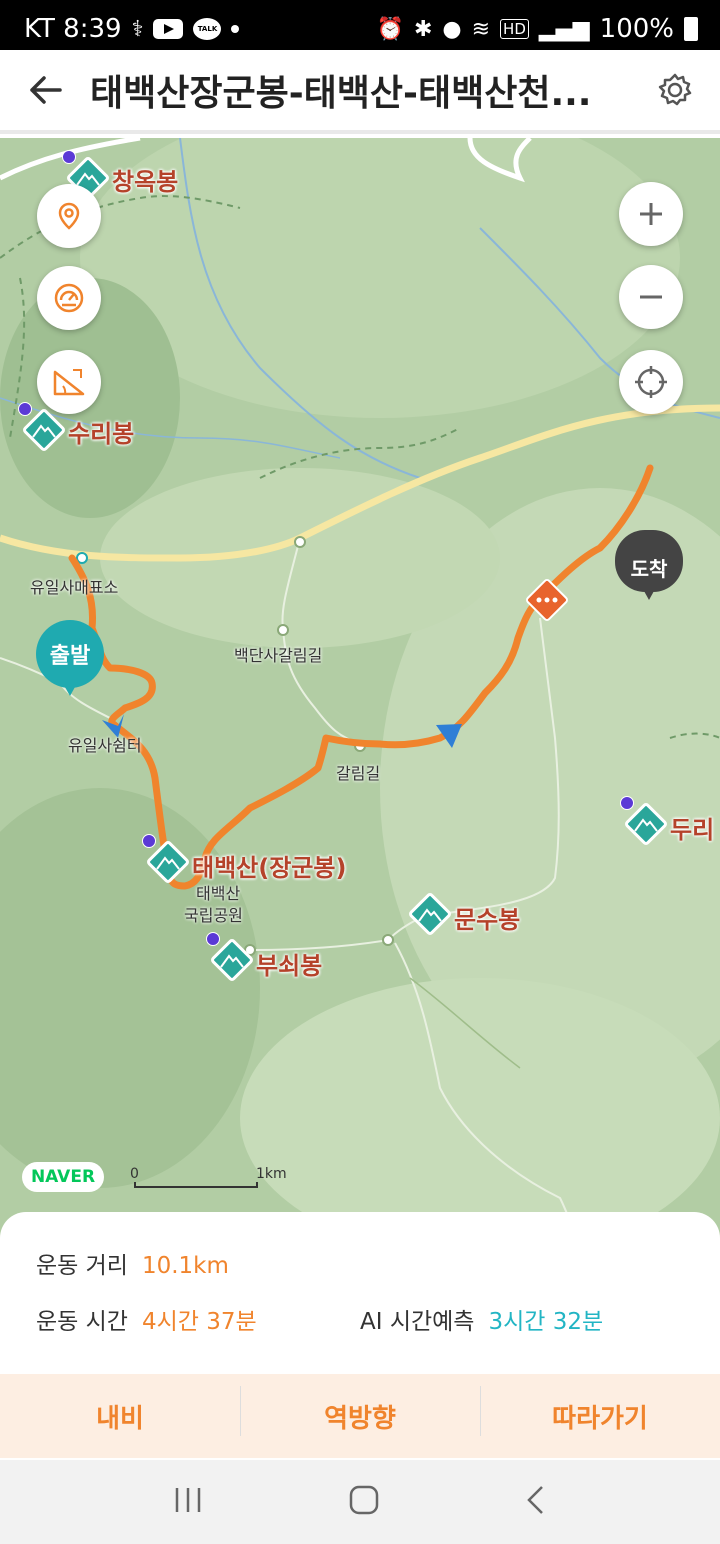 Image resolution: width=720 pixels, height=1544 pixels. I want to click on peak-label: 두리, so click(692, 827).